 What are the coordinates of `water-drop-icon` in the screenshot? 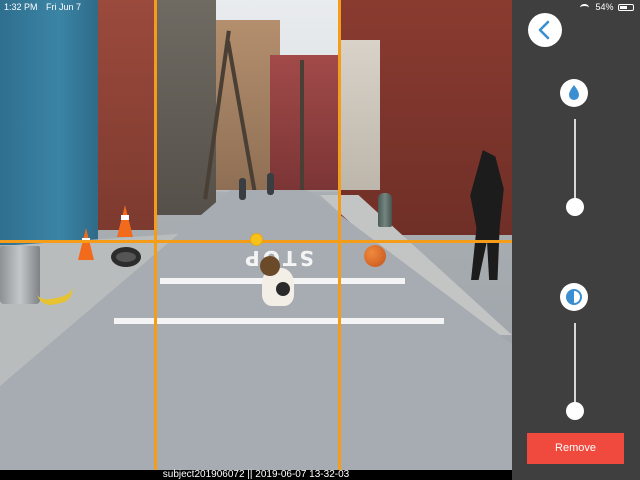 It's located at (574, 93).